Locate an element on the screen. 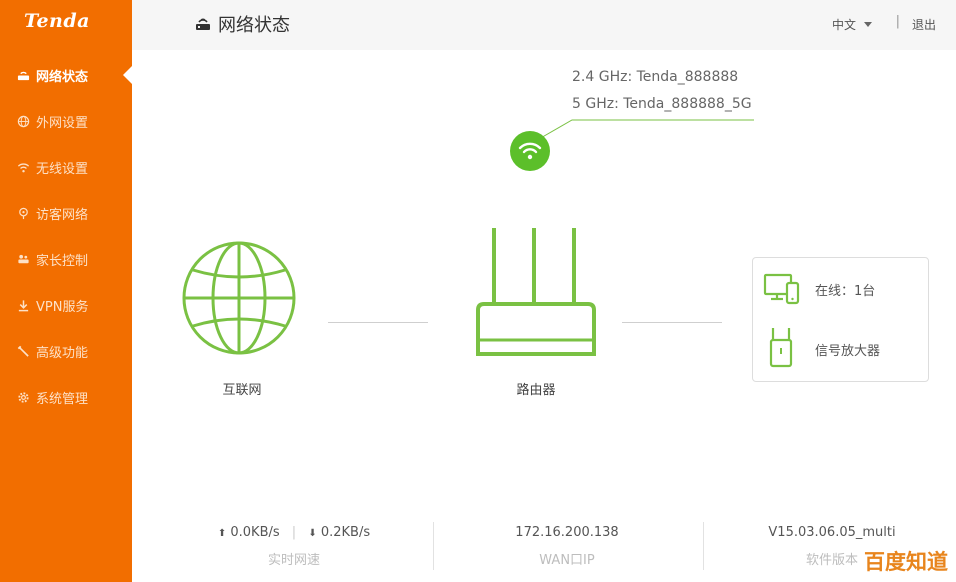 The image size is (956, 582). sidebar-item-network-status: 网络状态 is located at coordinates (66, 75).